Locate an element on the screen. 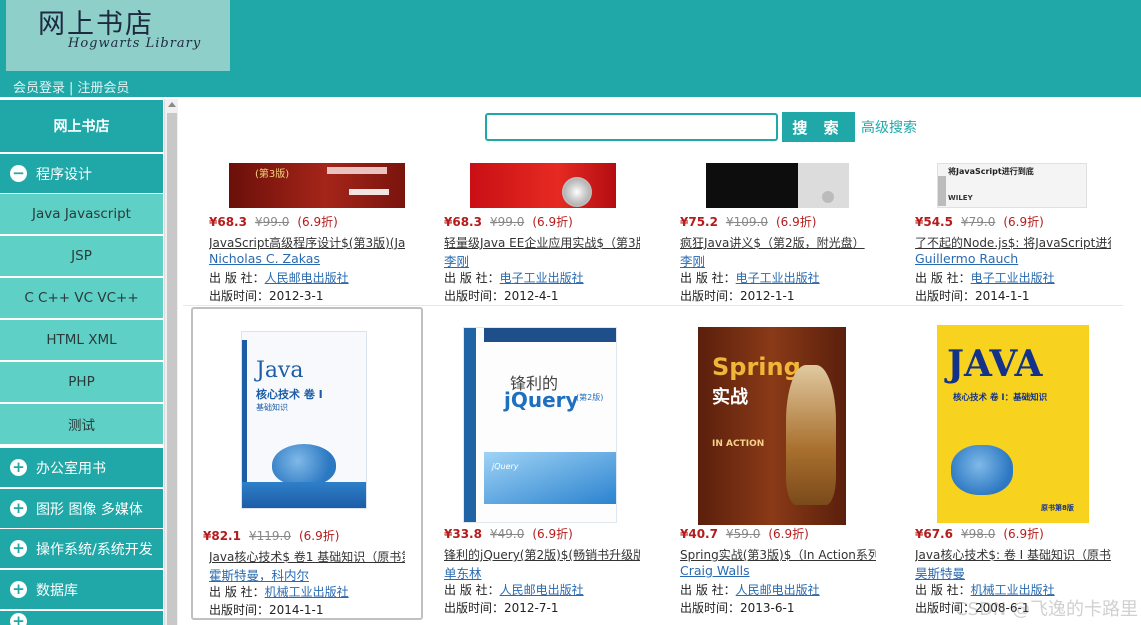 The image size is (1141, 625). sidebar-item-jsp: JSP is located at coordinates (81, 256).